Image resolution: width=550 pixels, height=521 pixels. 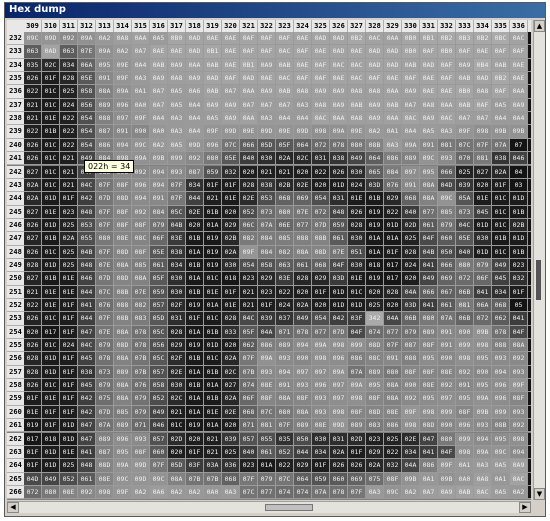 I want to click on hex-cell: 0A5, so click(x=177, y=145).